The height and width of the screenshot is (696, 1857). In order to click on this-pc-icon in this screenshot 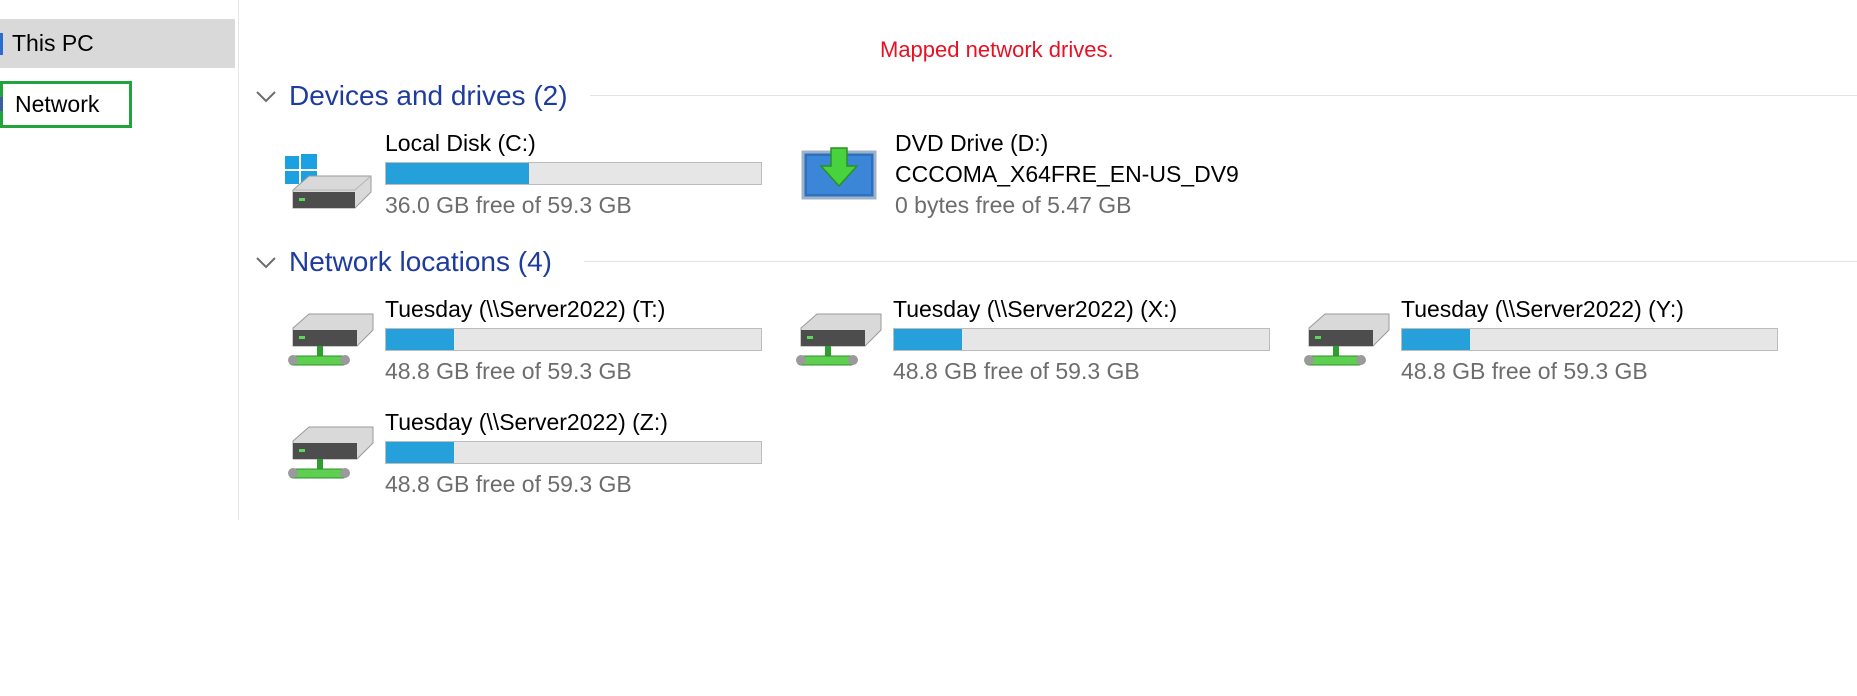, I will do `click(1, 44)`.